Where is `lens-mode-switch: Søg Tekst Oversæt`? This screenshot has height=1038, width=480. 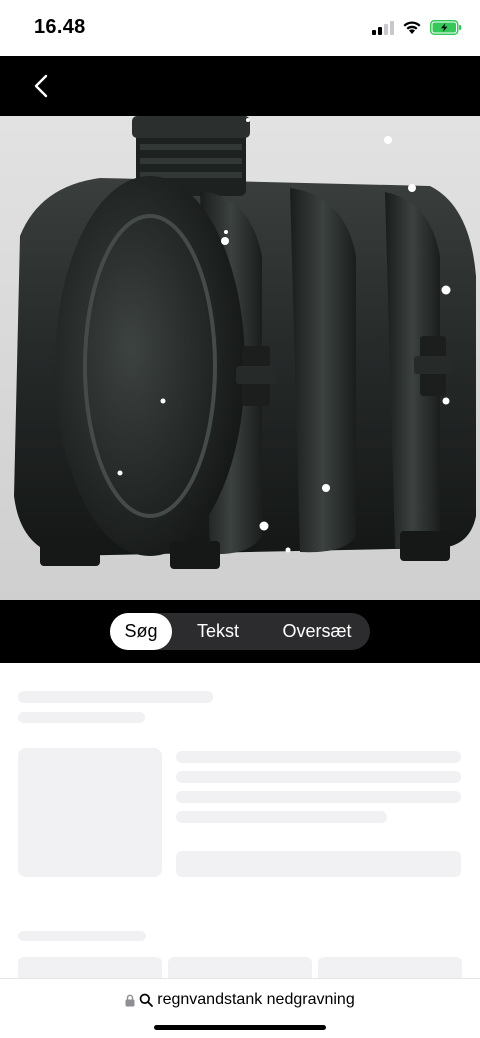
lens-mode-switch: Søg Tekst Oversæt is located at coordinates (240, 631).